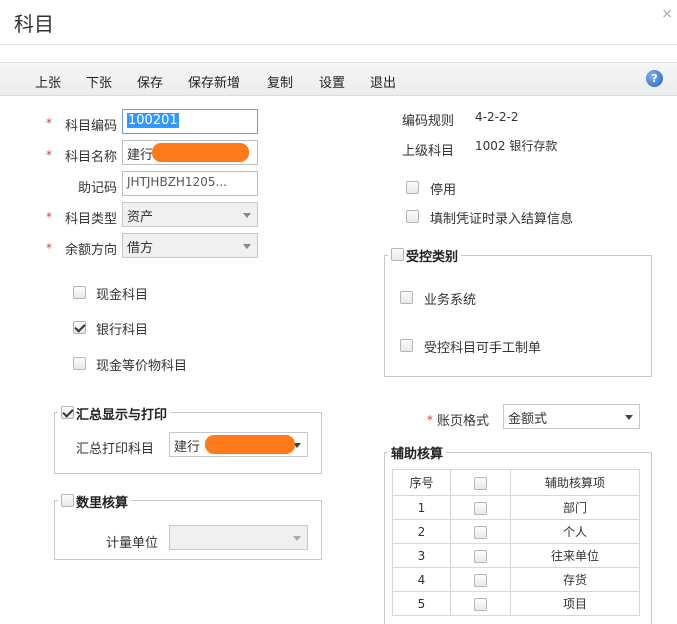  What do you see at coordinates (421, 555) in the screenshot?
I see `aux-row-no: 3` at bounding box center [421, 555].